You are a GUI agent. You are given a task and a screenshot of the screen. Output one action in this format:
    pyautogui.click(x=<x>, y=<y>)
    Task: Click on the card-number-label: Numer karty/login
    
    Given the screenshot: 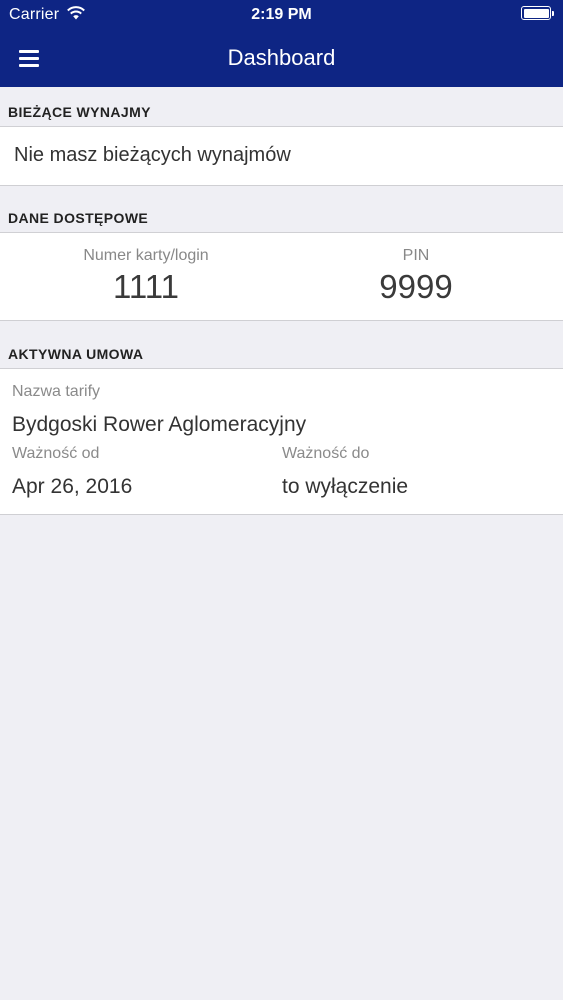 What is the action you would take?
    pyautogui.click(x=146, y=255)
    